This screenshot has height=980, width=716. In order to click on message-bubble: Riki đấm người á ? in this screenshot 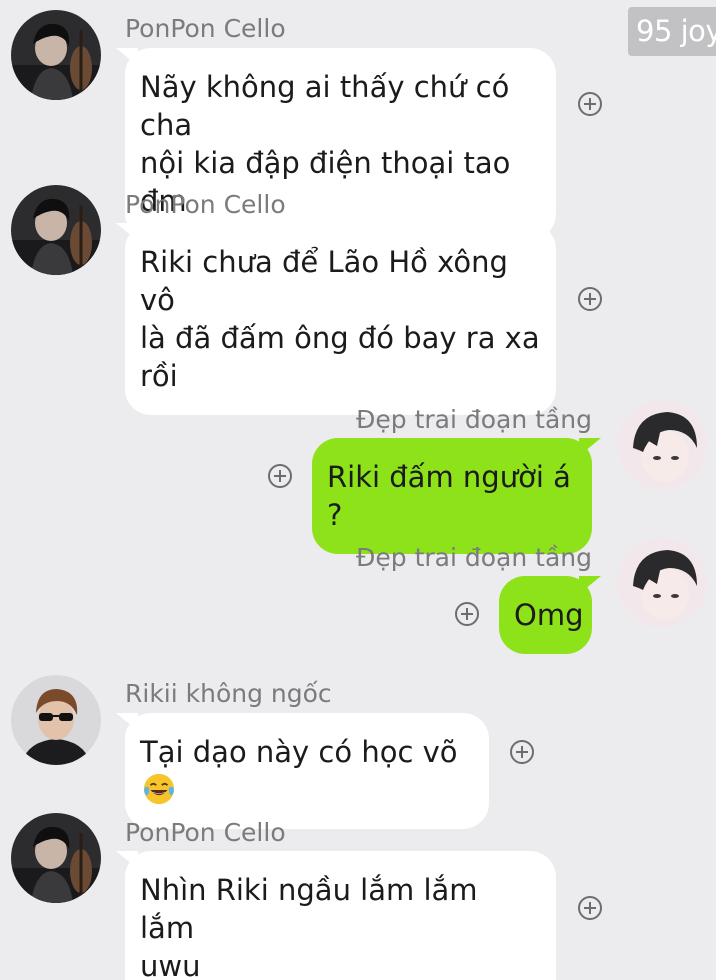, I will do `click(456, 496)`.